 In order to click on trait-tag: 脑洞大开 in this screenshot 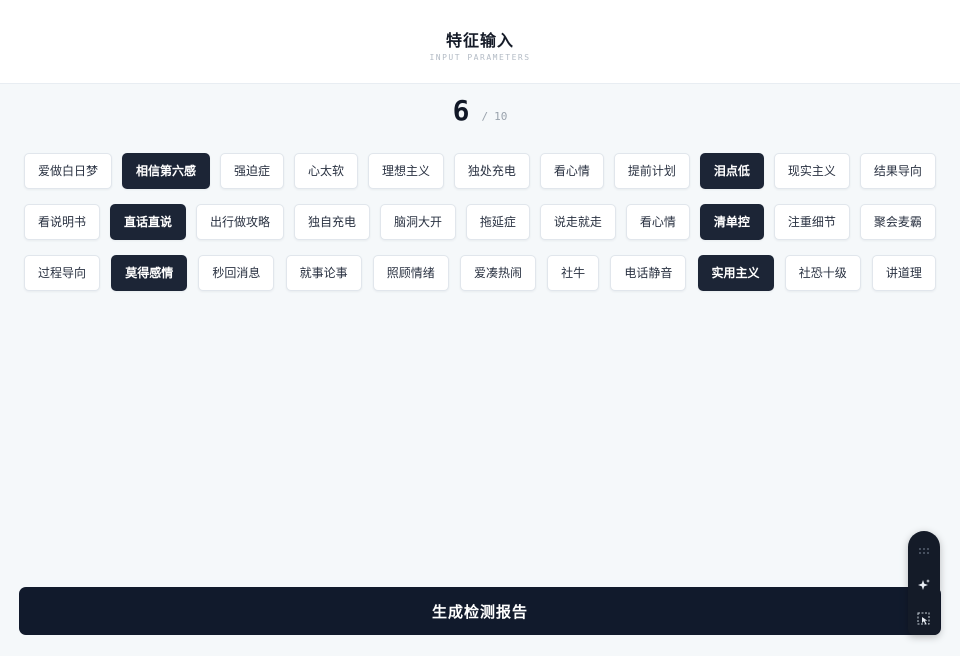, I will do `click(417, 222)`.